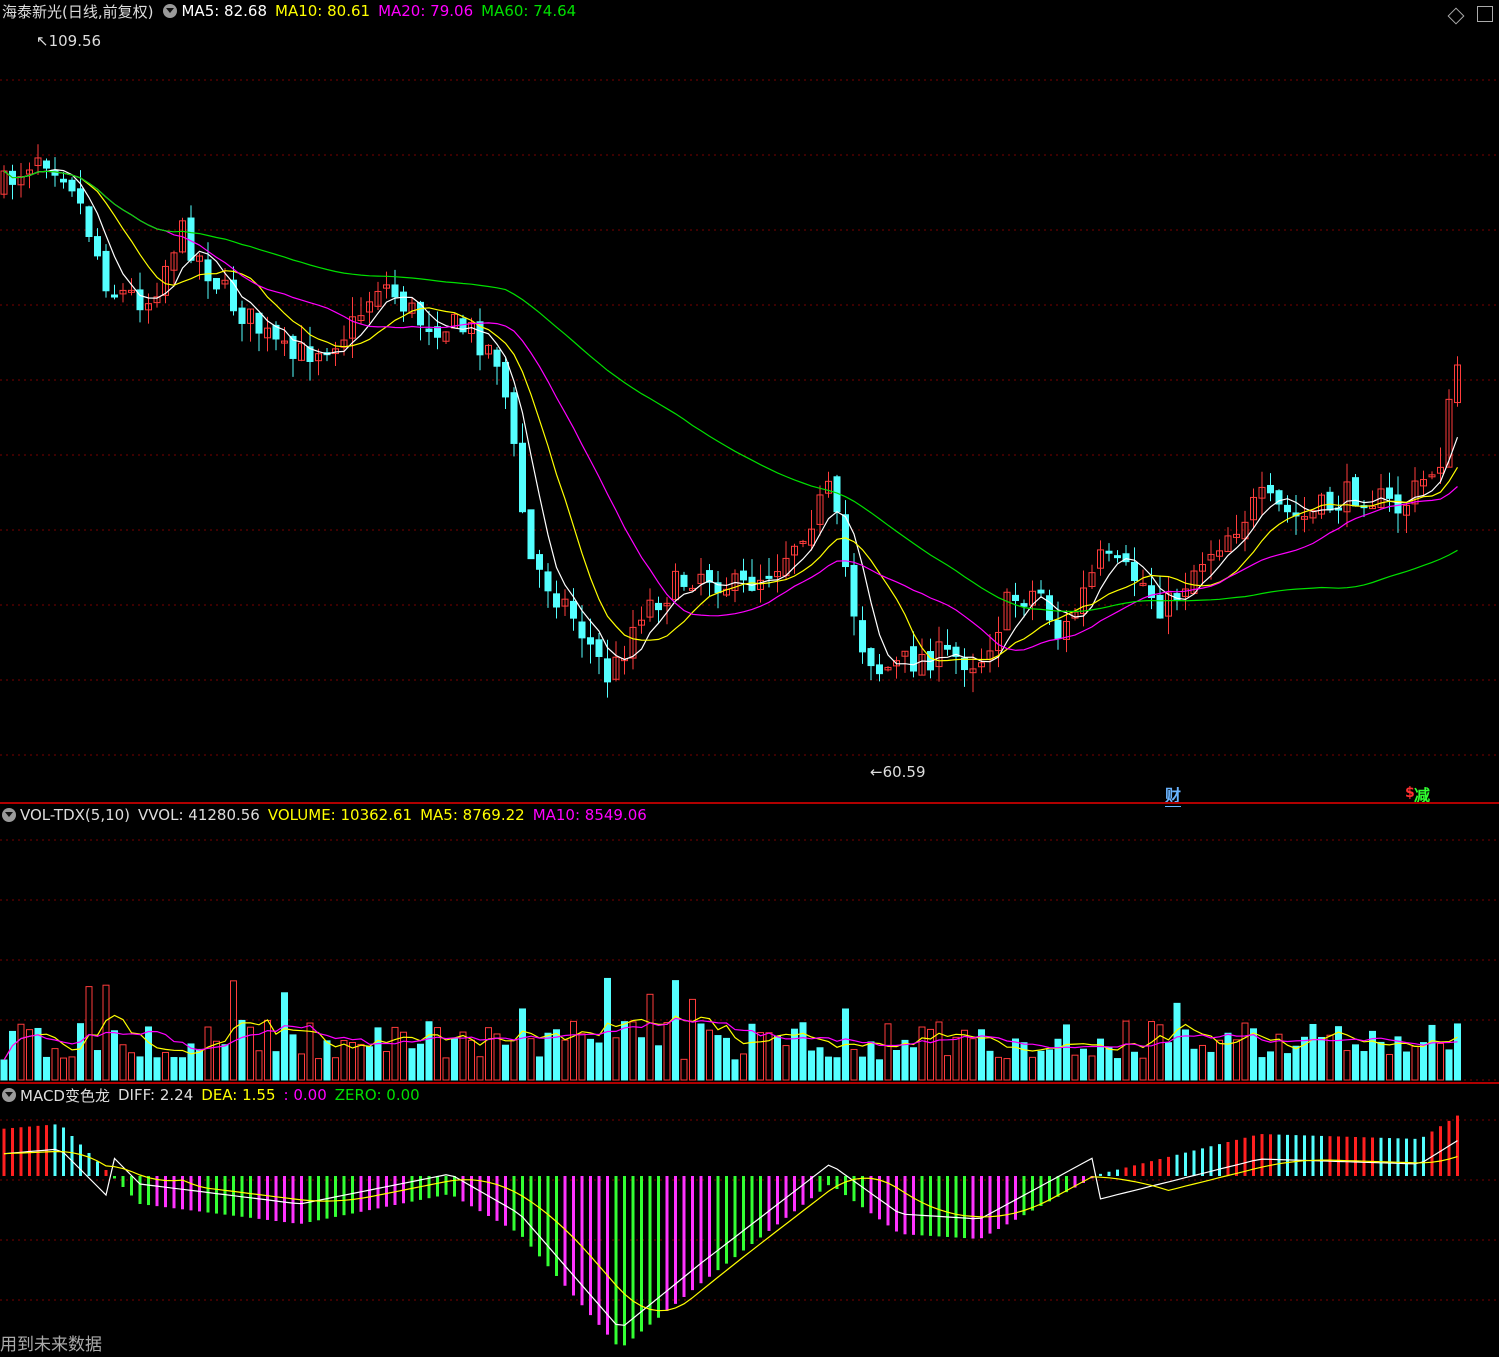 Image resolution: width=1499 pixels, height=1357 pixels. Describe the element at coordinates (898, 772) in the screenshot. I see `low-price-label: ←60.59` at that location.